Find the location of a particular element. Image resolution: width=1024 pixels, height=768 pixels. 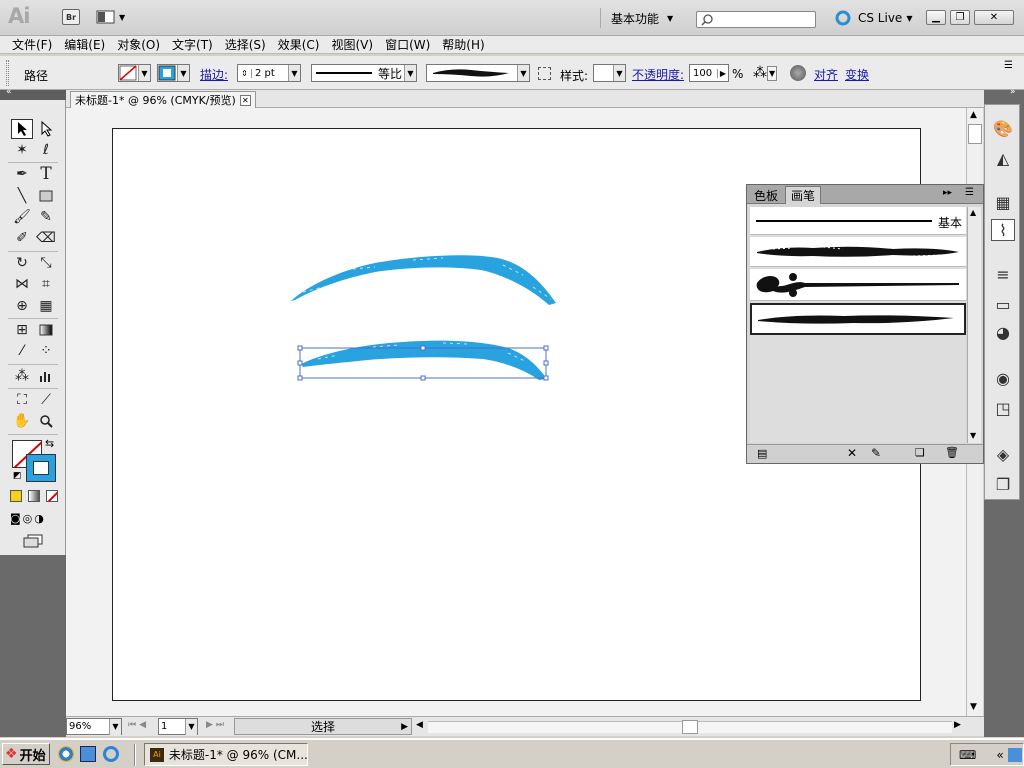

width-tool-icon: ⋈ is located at coordinates (22, 284).